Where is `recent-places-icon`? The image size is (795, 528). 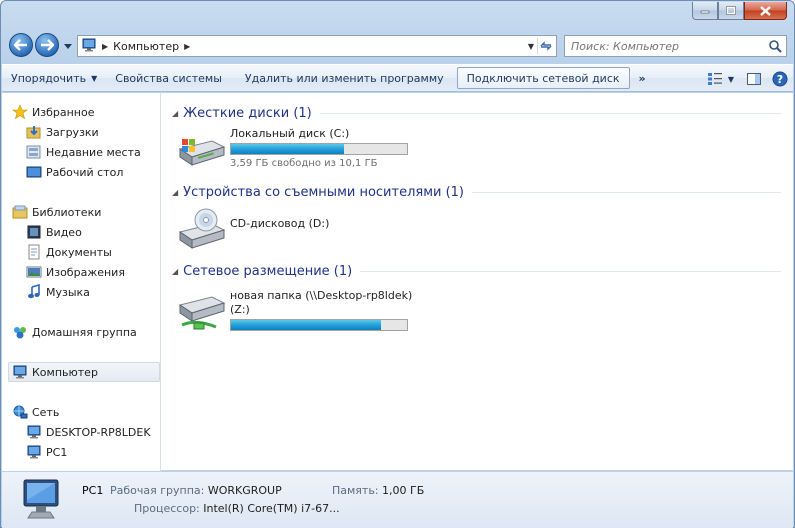 recent-places-icon is located at coordinates (34, 152).